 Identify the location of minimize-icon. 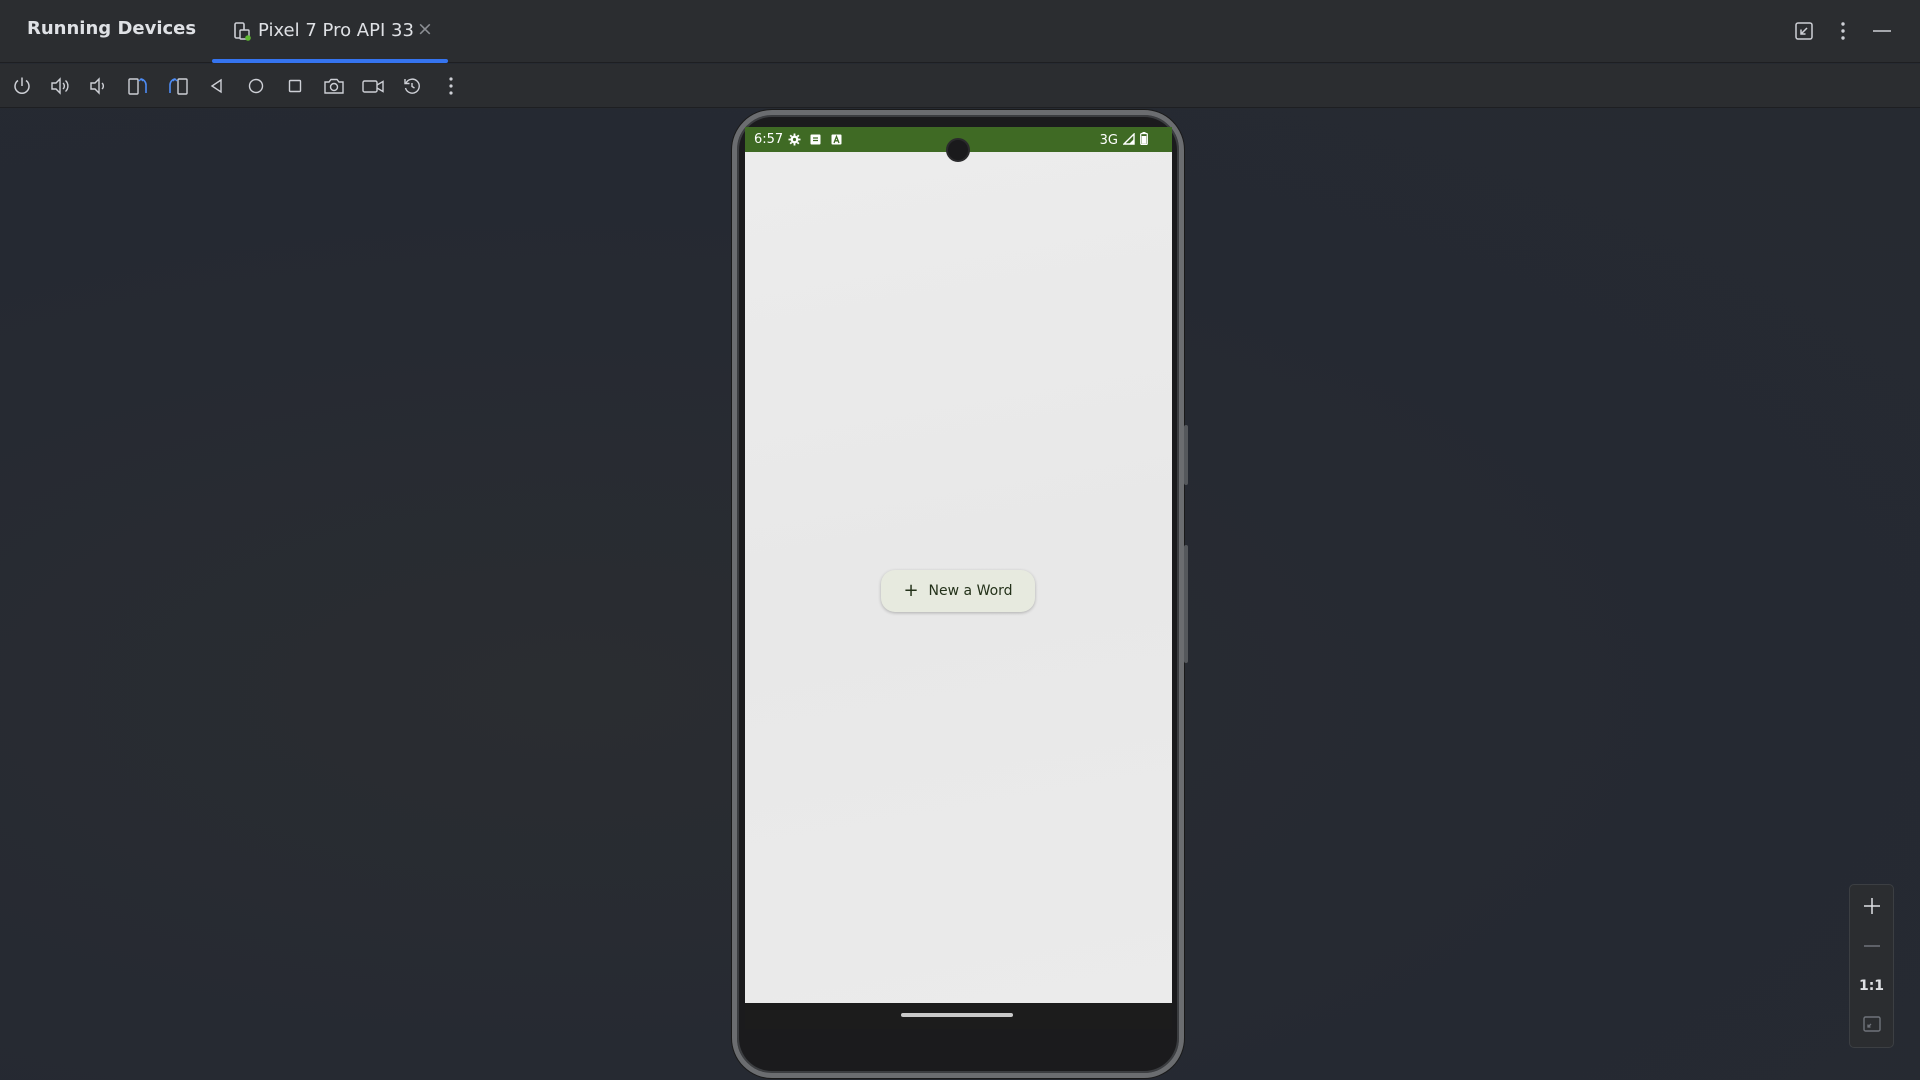
(1882, 33).